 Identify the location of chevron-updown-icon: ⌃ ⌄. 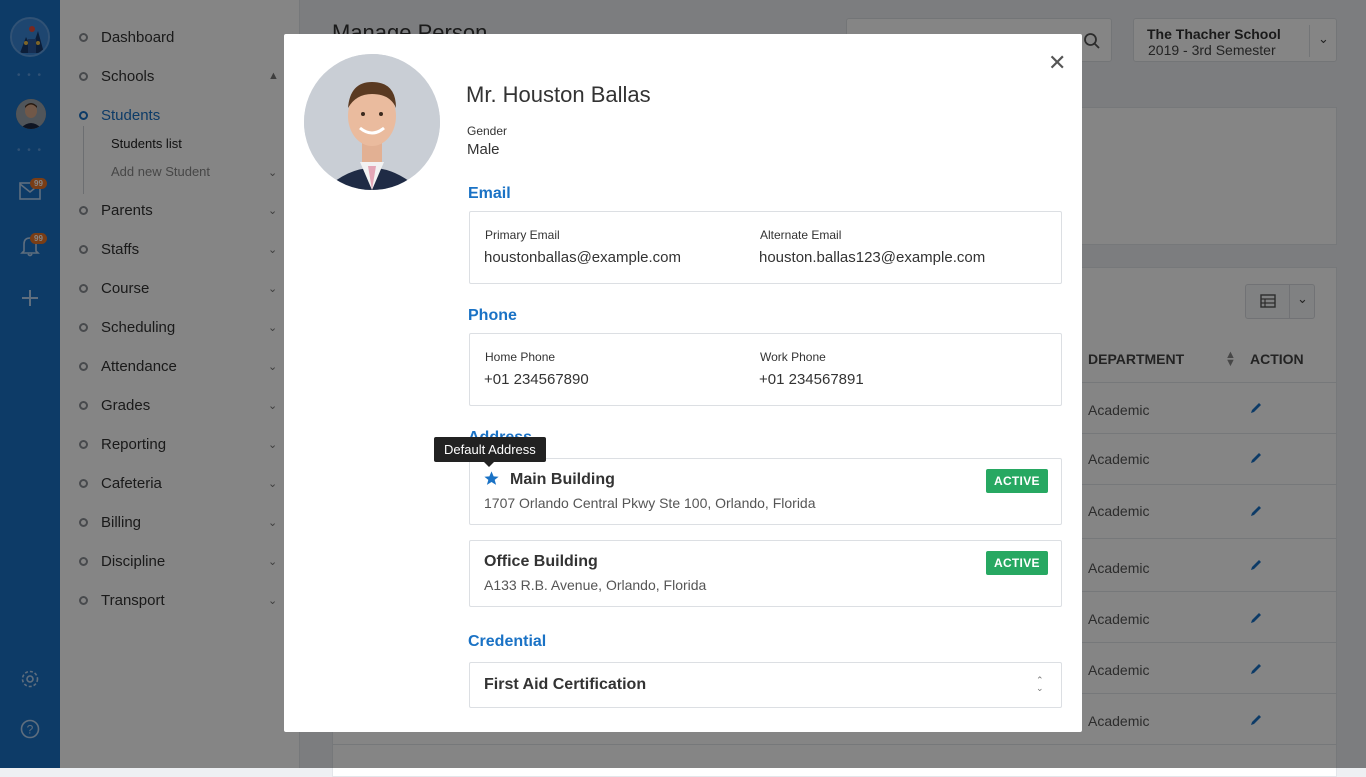
(1040, 684).